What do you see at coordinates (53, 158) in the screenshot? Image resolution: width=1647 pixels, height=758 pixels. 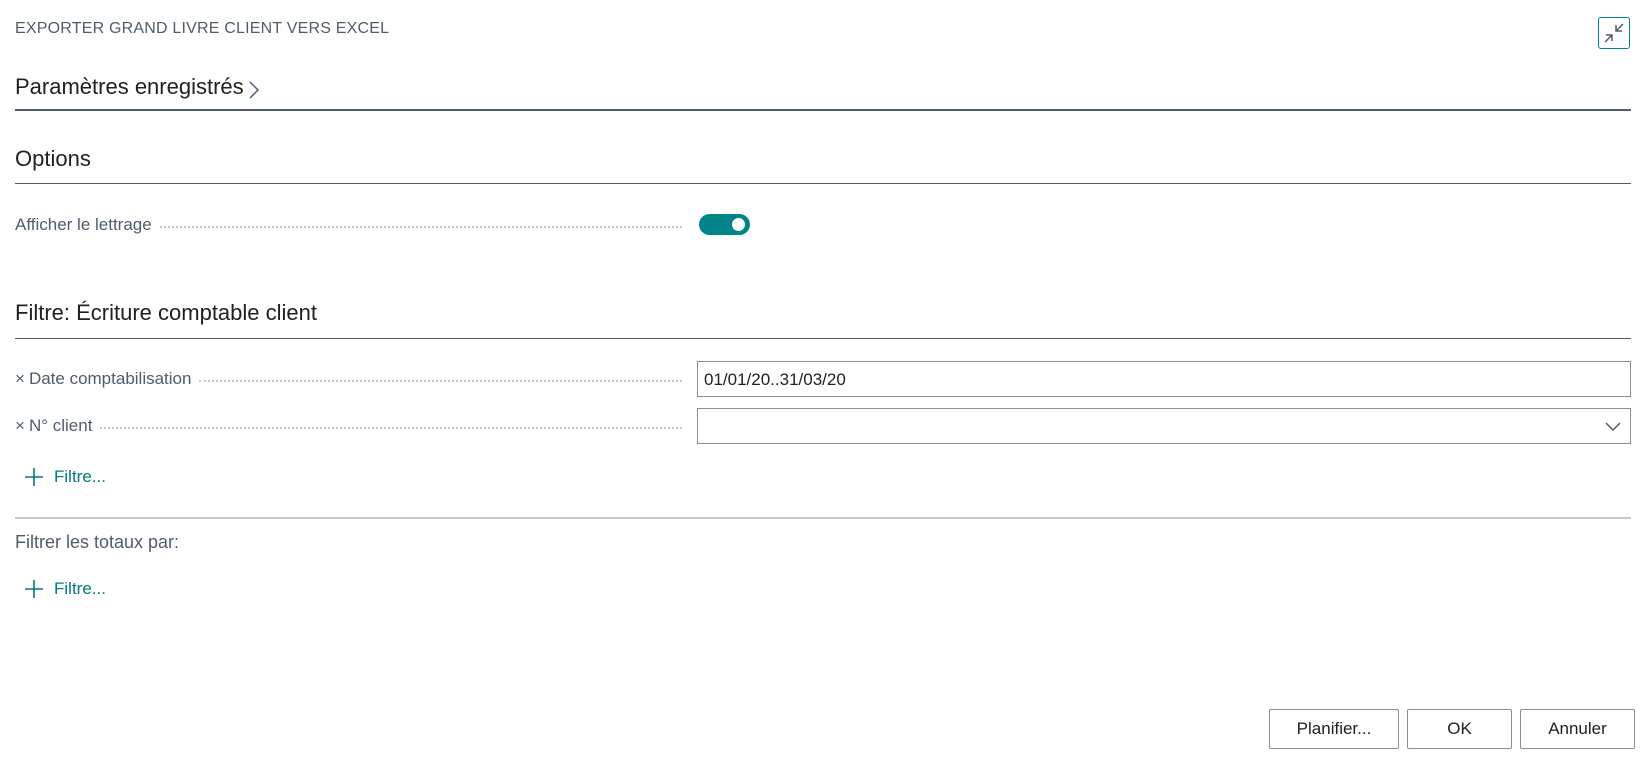 I see `options-heading-label: Options` at bounding box center [53, 158].